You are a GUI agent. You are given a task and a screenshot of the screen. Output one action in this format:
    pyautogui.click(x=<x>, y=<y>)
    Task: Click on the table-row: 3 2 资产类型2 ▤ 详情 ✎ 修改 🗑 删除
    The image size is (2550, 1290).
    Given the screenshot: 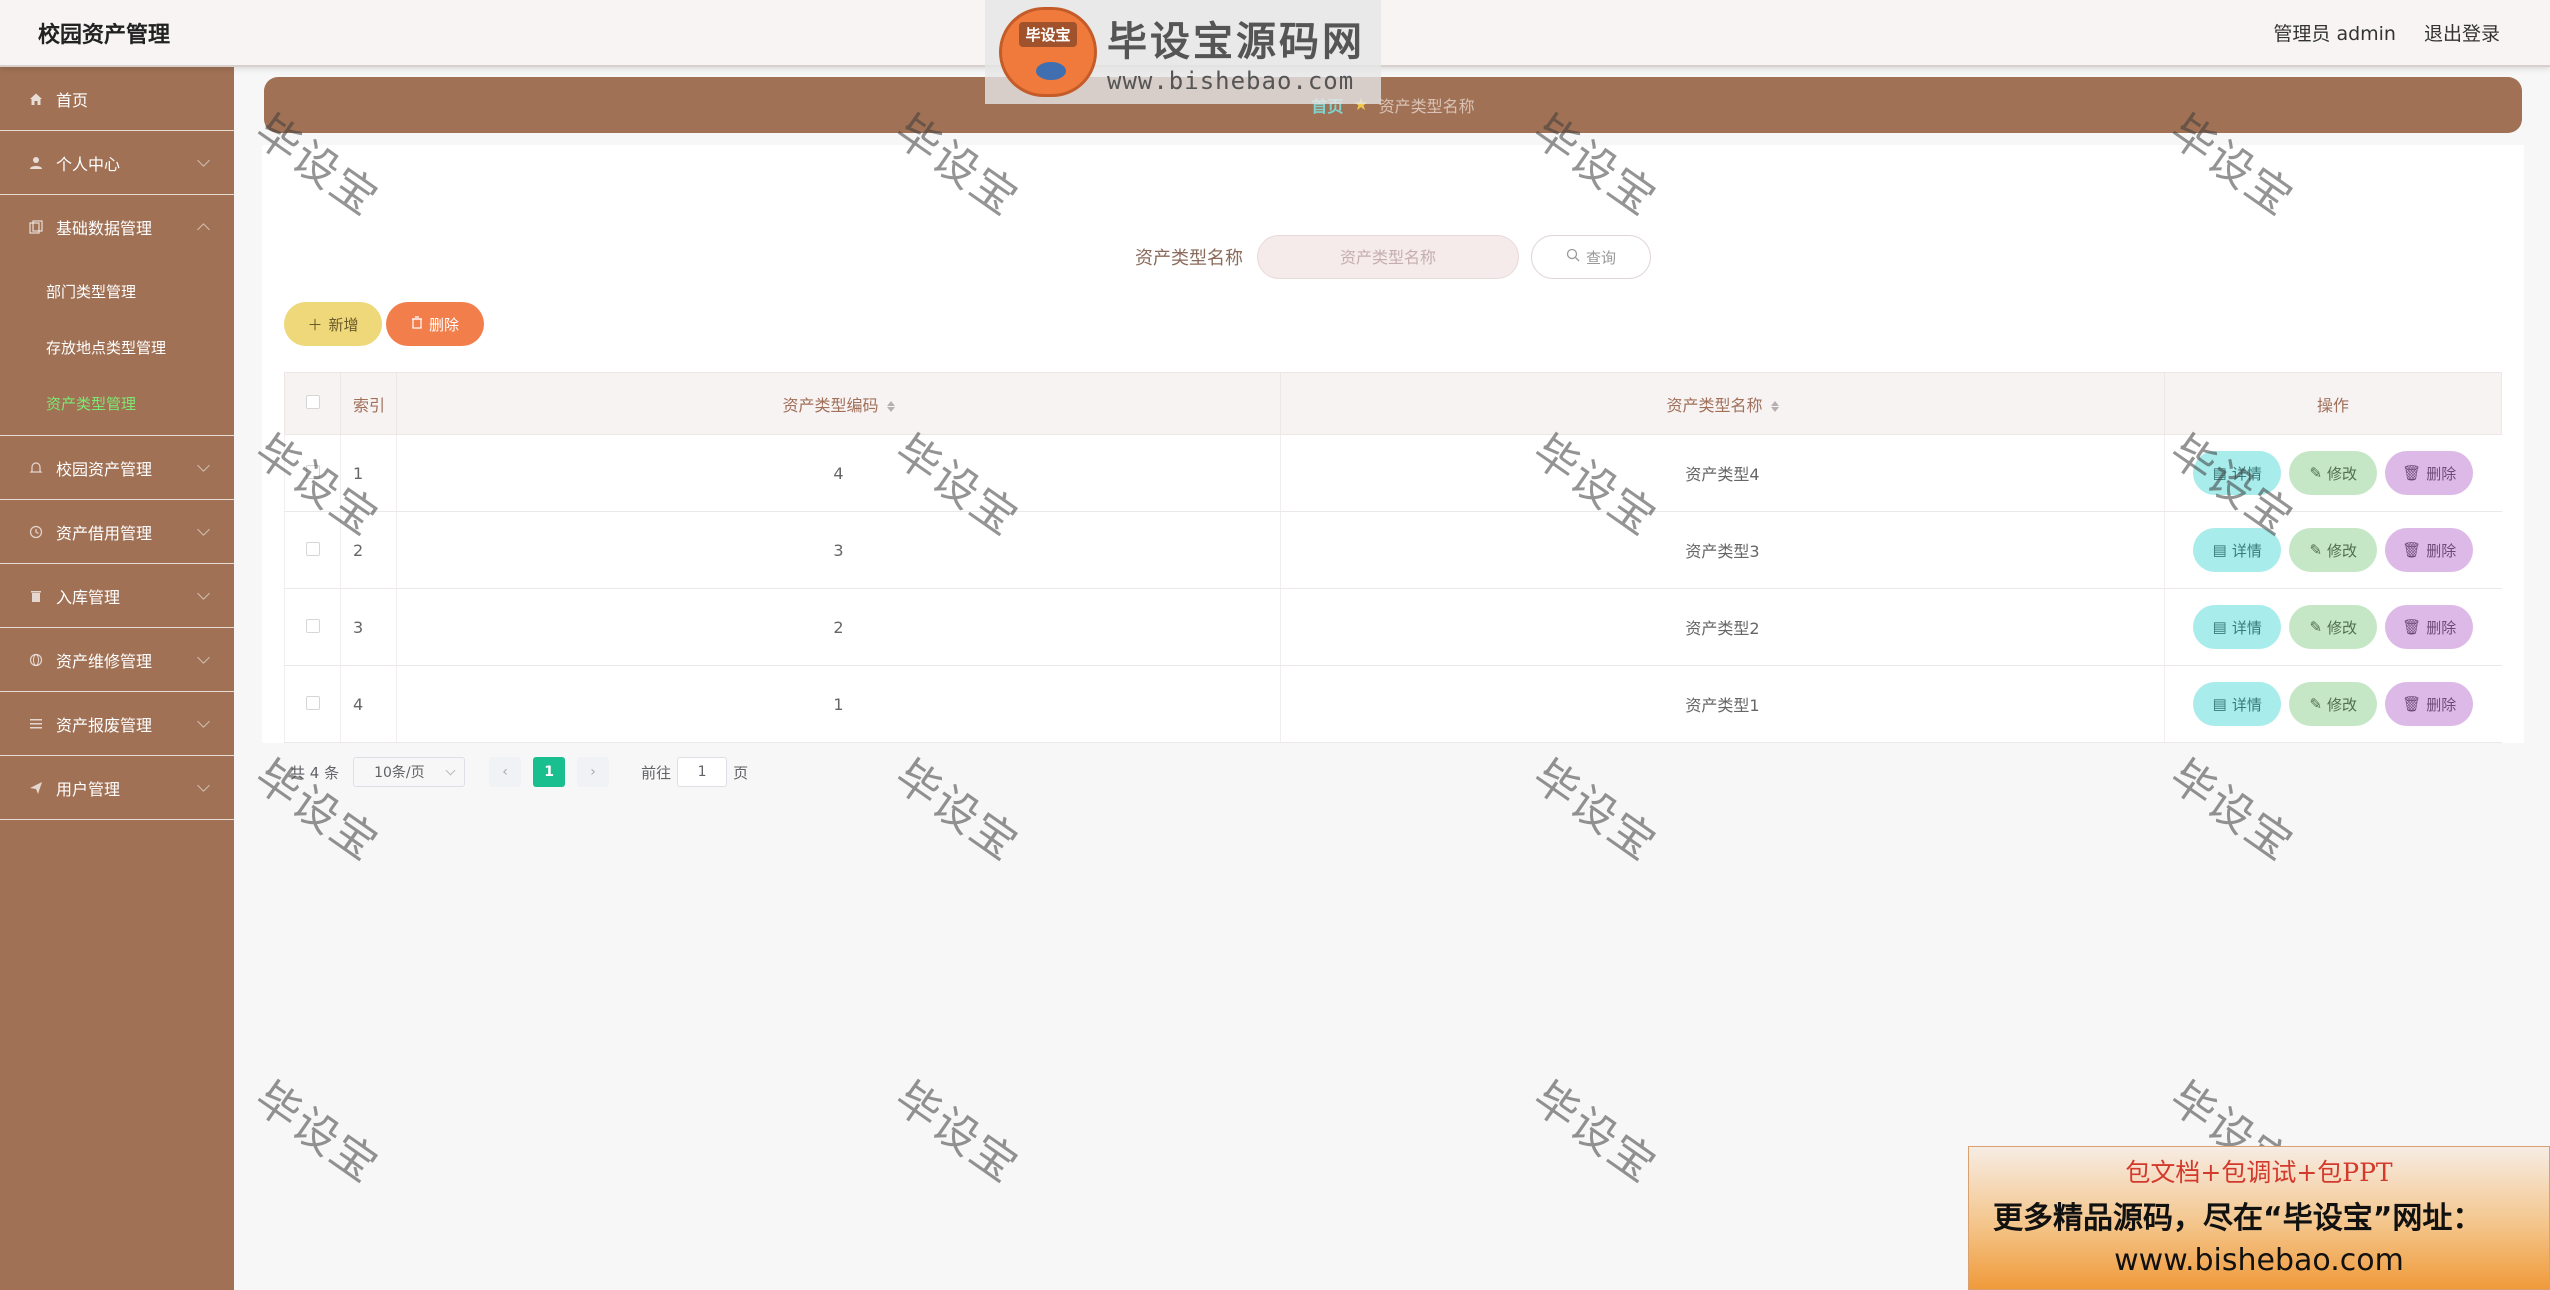 What is the action you would take?
    pyautogui.click(x=1393, y=627)
    